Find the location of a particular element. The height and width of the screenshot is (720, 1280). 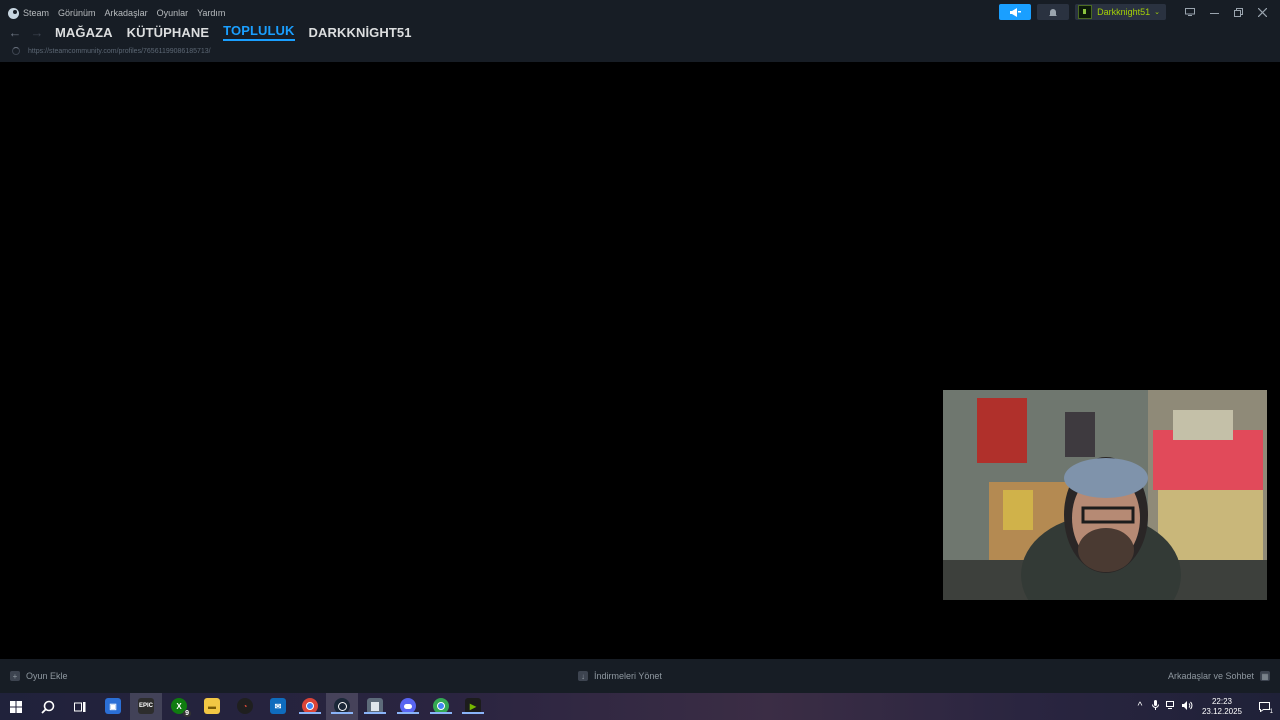

big-picture-button is located at coordinates (1190, 12).